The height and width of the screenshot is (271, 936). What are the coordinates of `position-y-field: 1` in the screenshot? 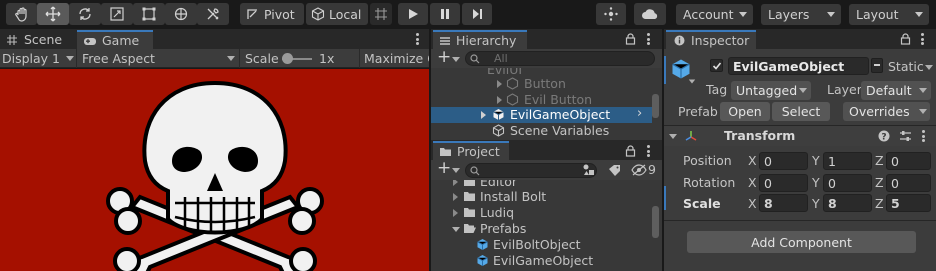 It's located at (847, 161).